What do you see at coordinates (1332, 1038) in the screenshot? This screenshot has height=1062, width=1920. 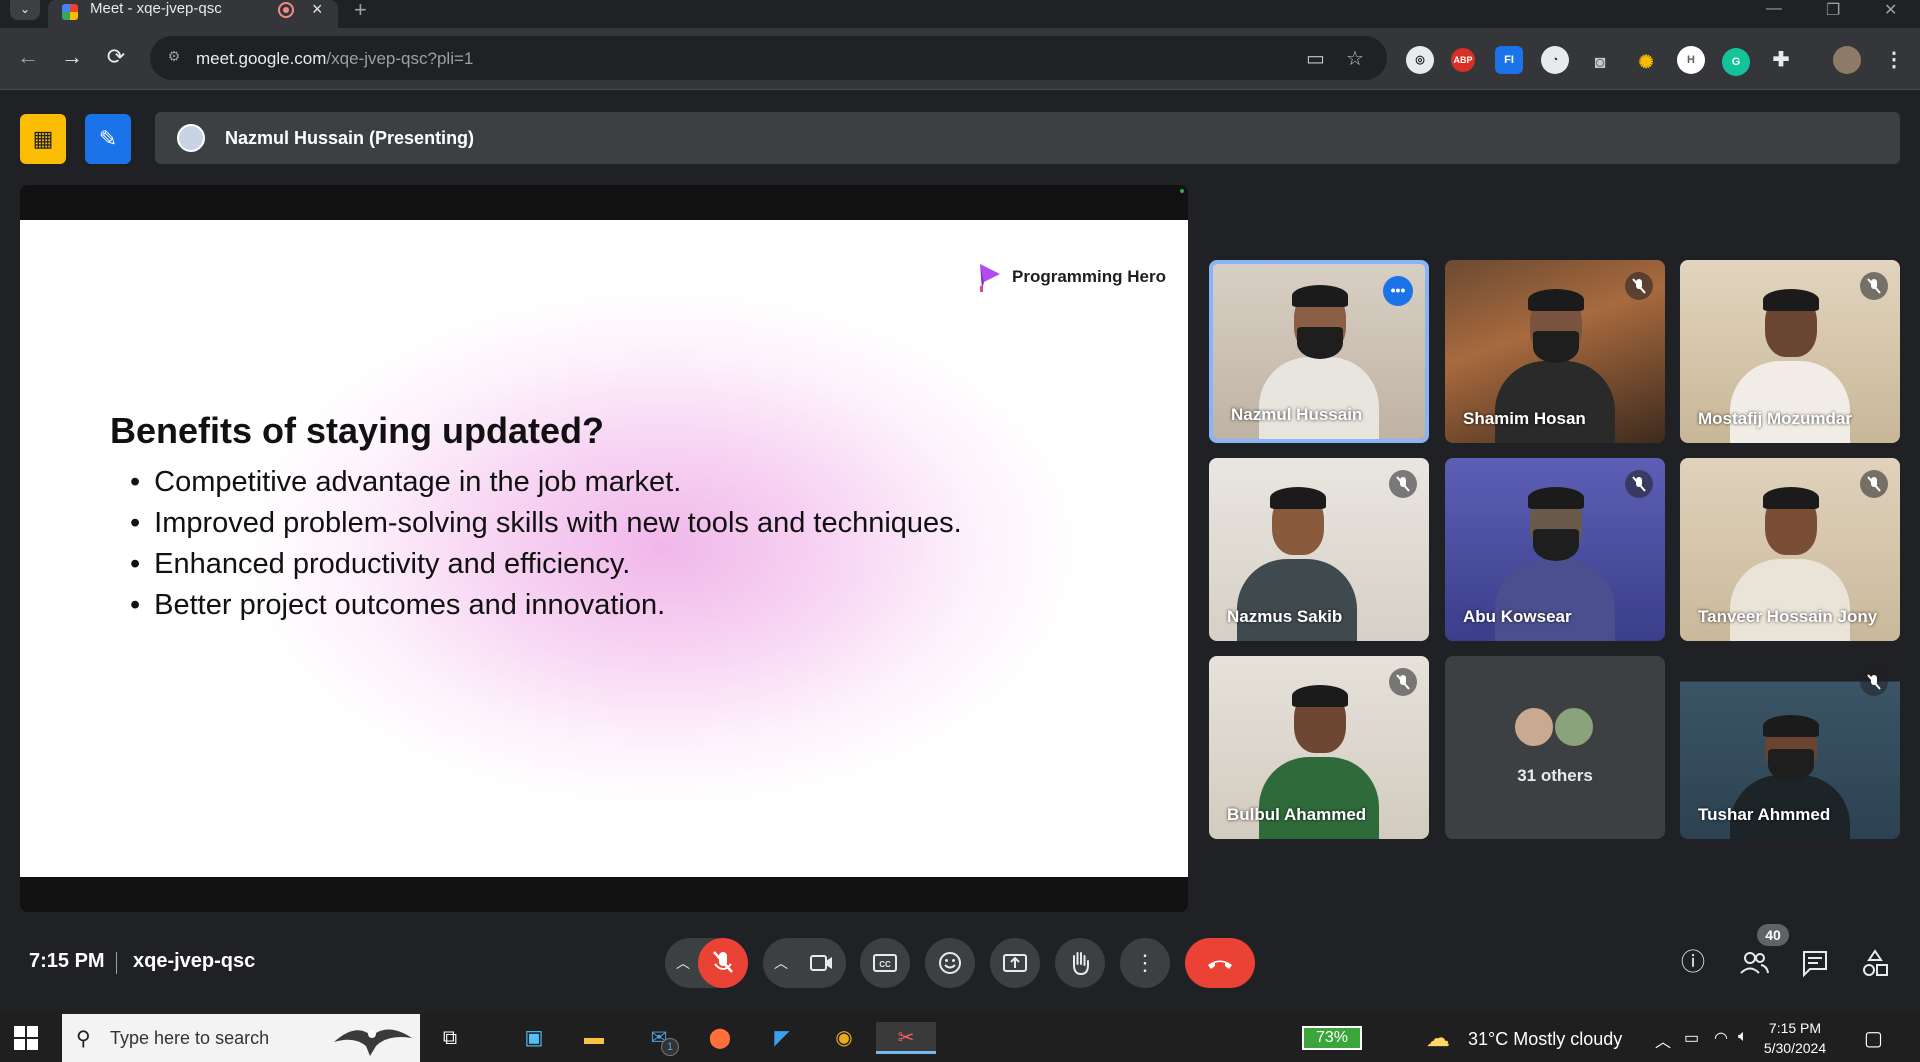 I see `battery-indicator: 73%` at bounding box center [1332, 1038].